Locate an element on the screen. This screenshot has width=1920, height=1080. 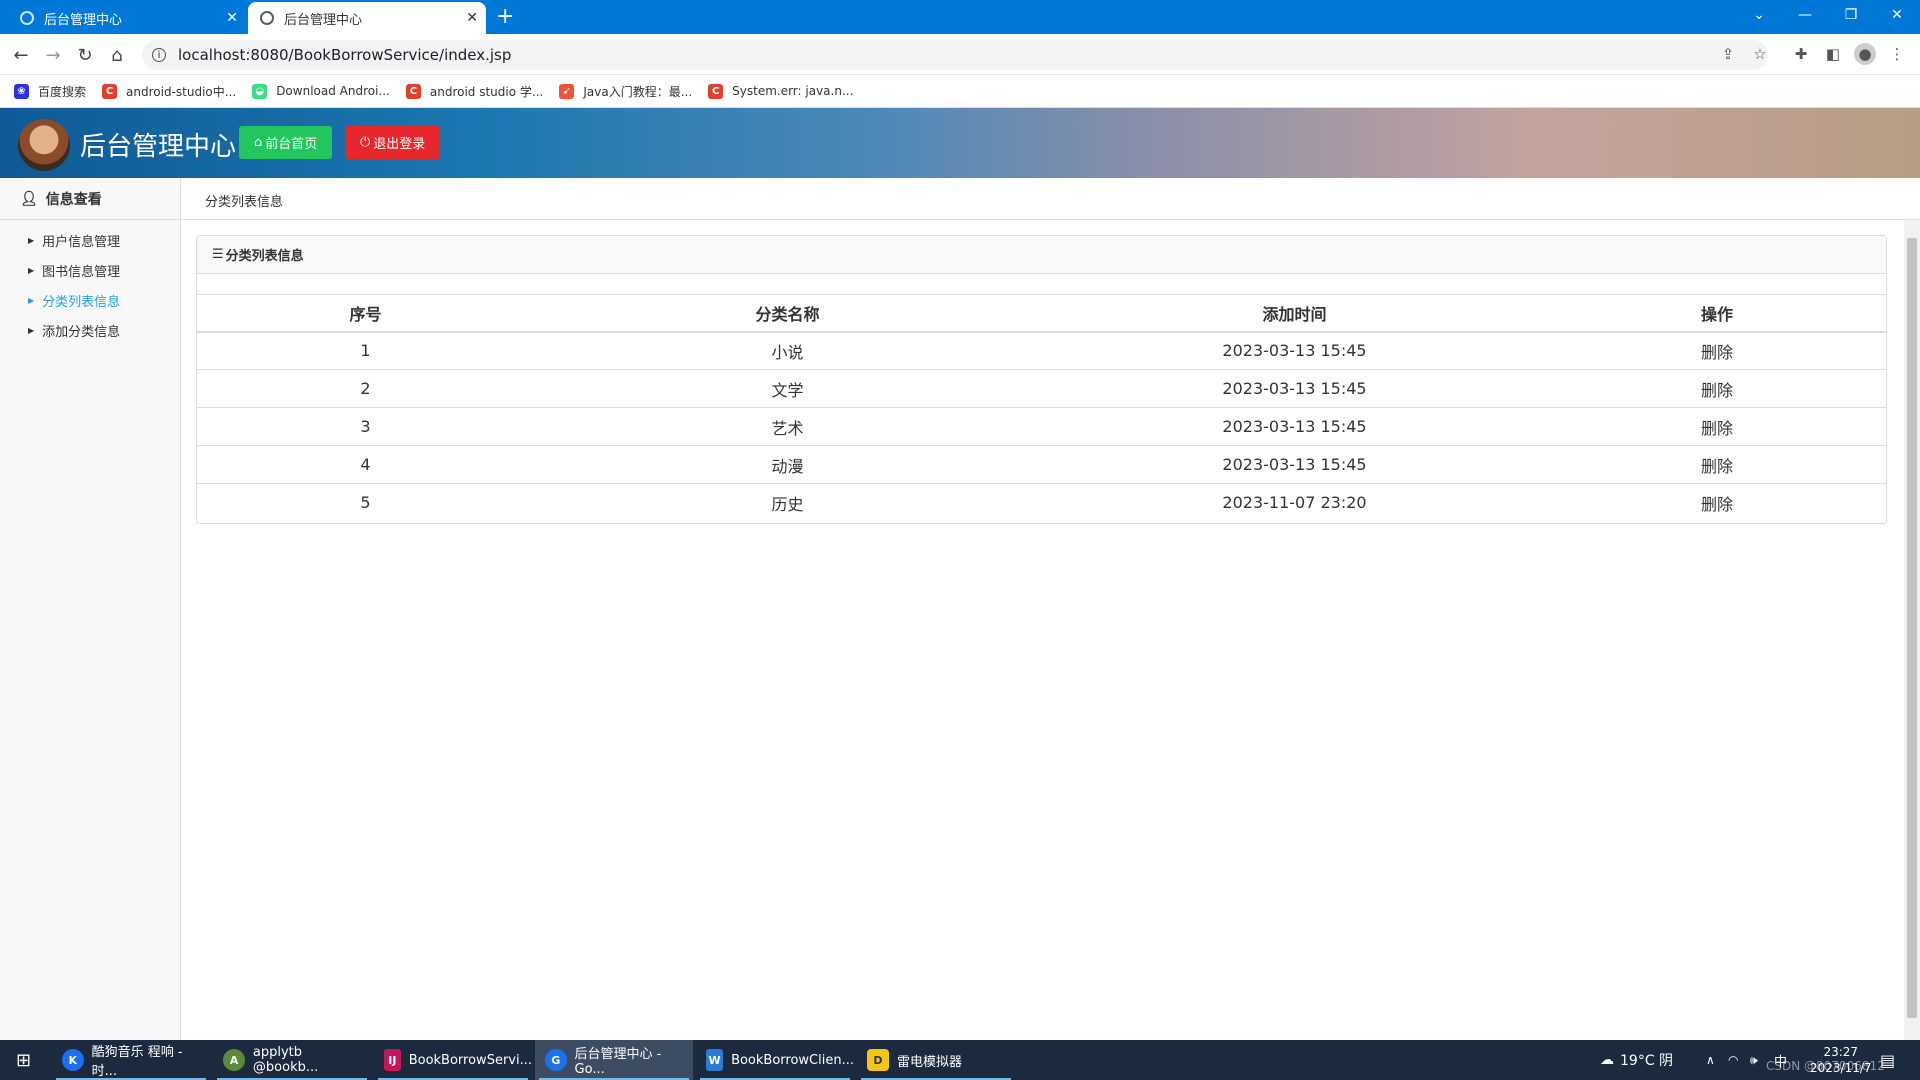
weather-text: 19°C 阴 is located at coordinates (1647, 1061).